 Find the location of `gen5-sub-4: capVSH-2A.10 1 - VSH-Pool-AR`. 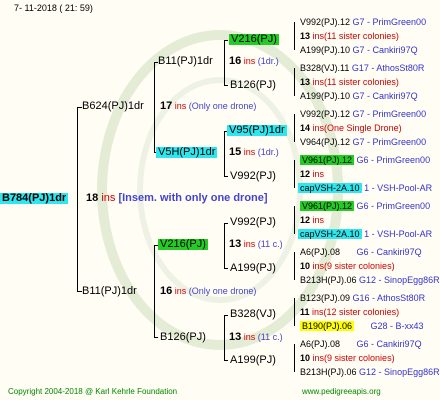

gen5-sub-4: capVSH-2A.10 1 - VSH-Pool-AR is located at coordinates (365, 188).